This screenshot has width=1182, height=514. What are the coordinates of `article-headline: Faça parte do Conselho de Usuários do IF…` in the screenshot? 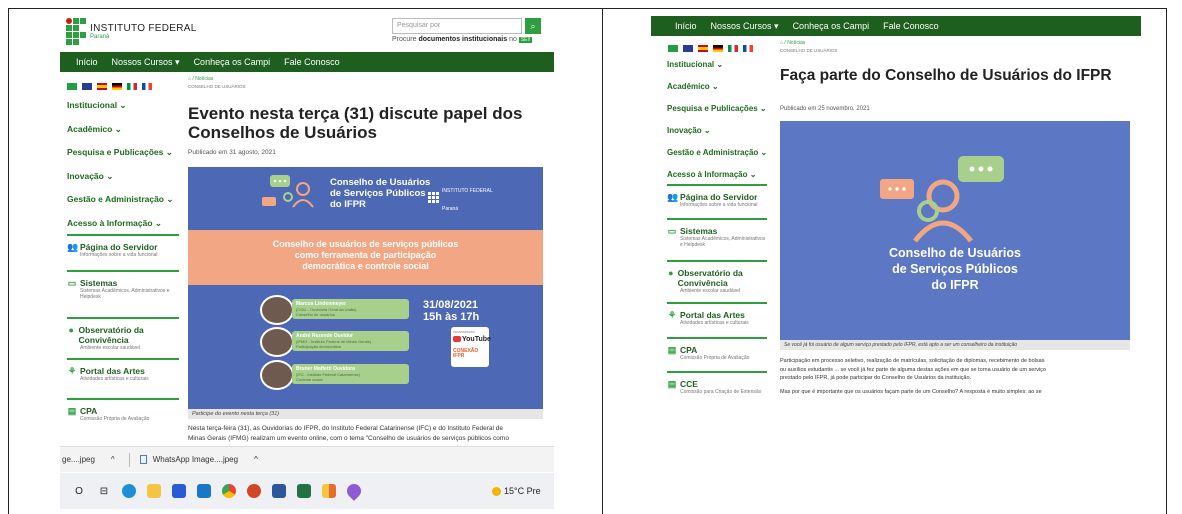 It's located at (946, 75).